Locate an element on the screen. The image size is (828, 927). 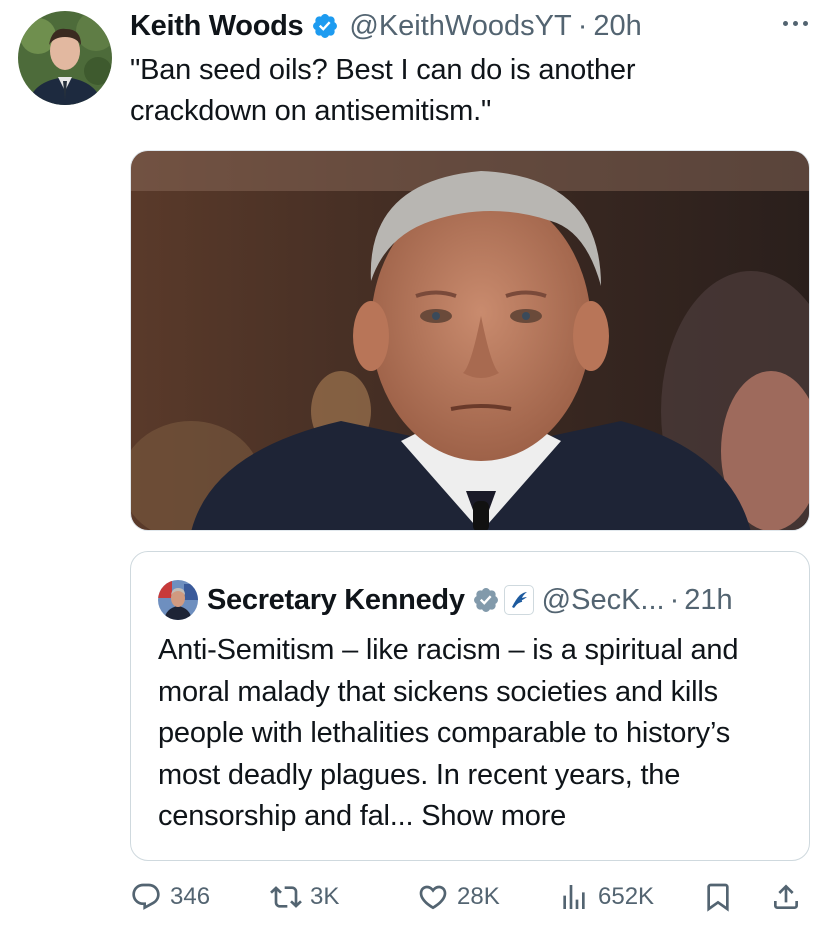
bookmark-icon is located at coordinates (718, 897).